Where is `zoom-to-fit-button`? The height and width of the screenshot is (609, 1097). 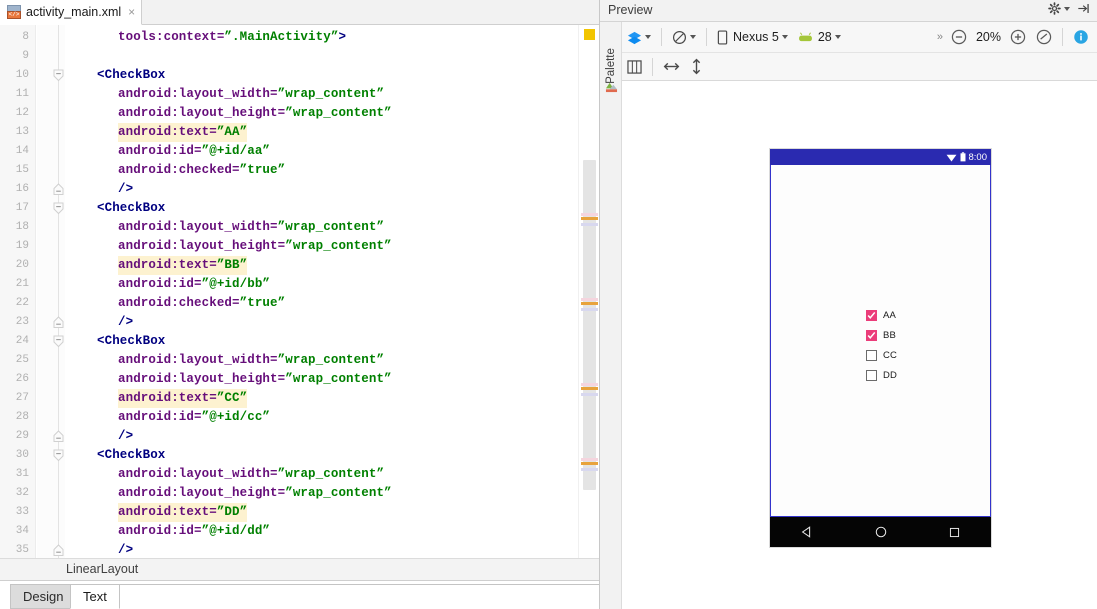 zoom-to-fit-button is located at coordinates (1044, 37).